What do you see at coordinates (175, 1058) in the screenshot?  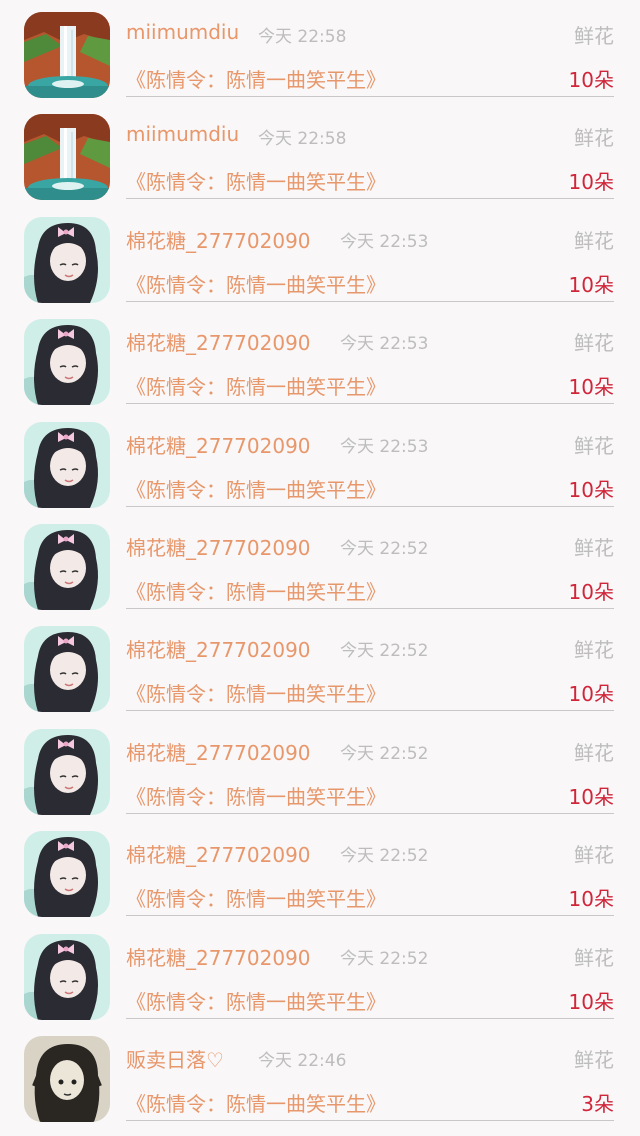 I see `username: 贩卖日落♡` at bounding box center [175, 1058].